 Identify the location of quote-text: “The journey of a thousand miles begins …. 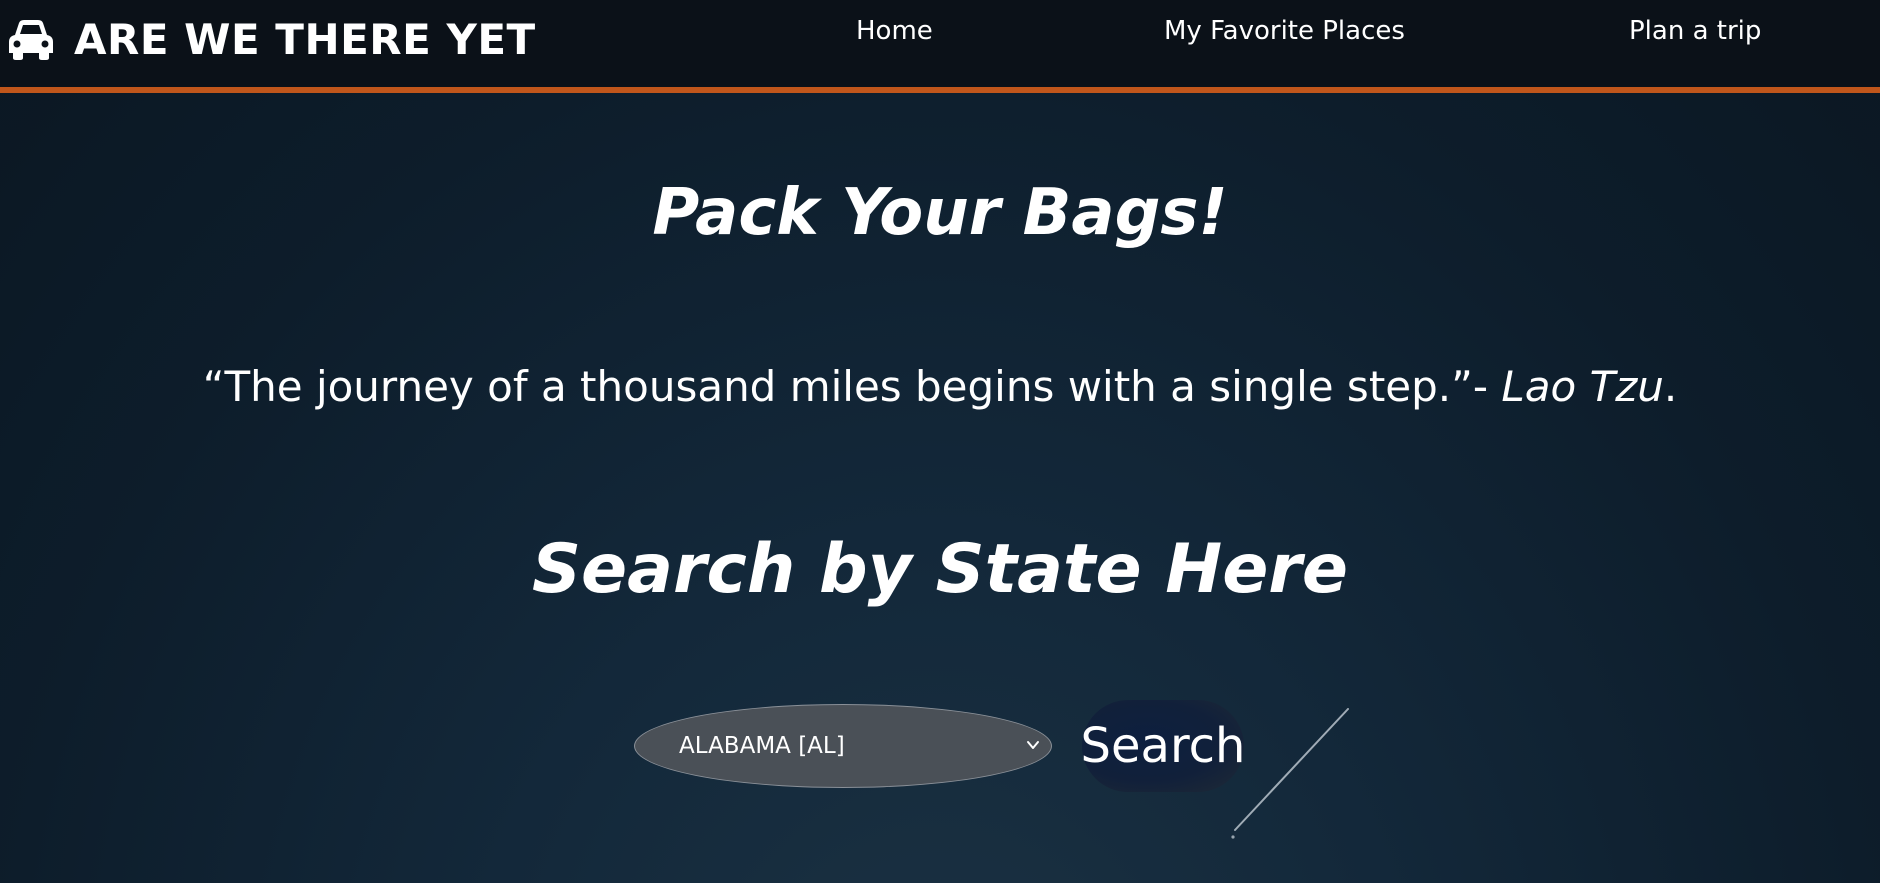
(852, 386).